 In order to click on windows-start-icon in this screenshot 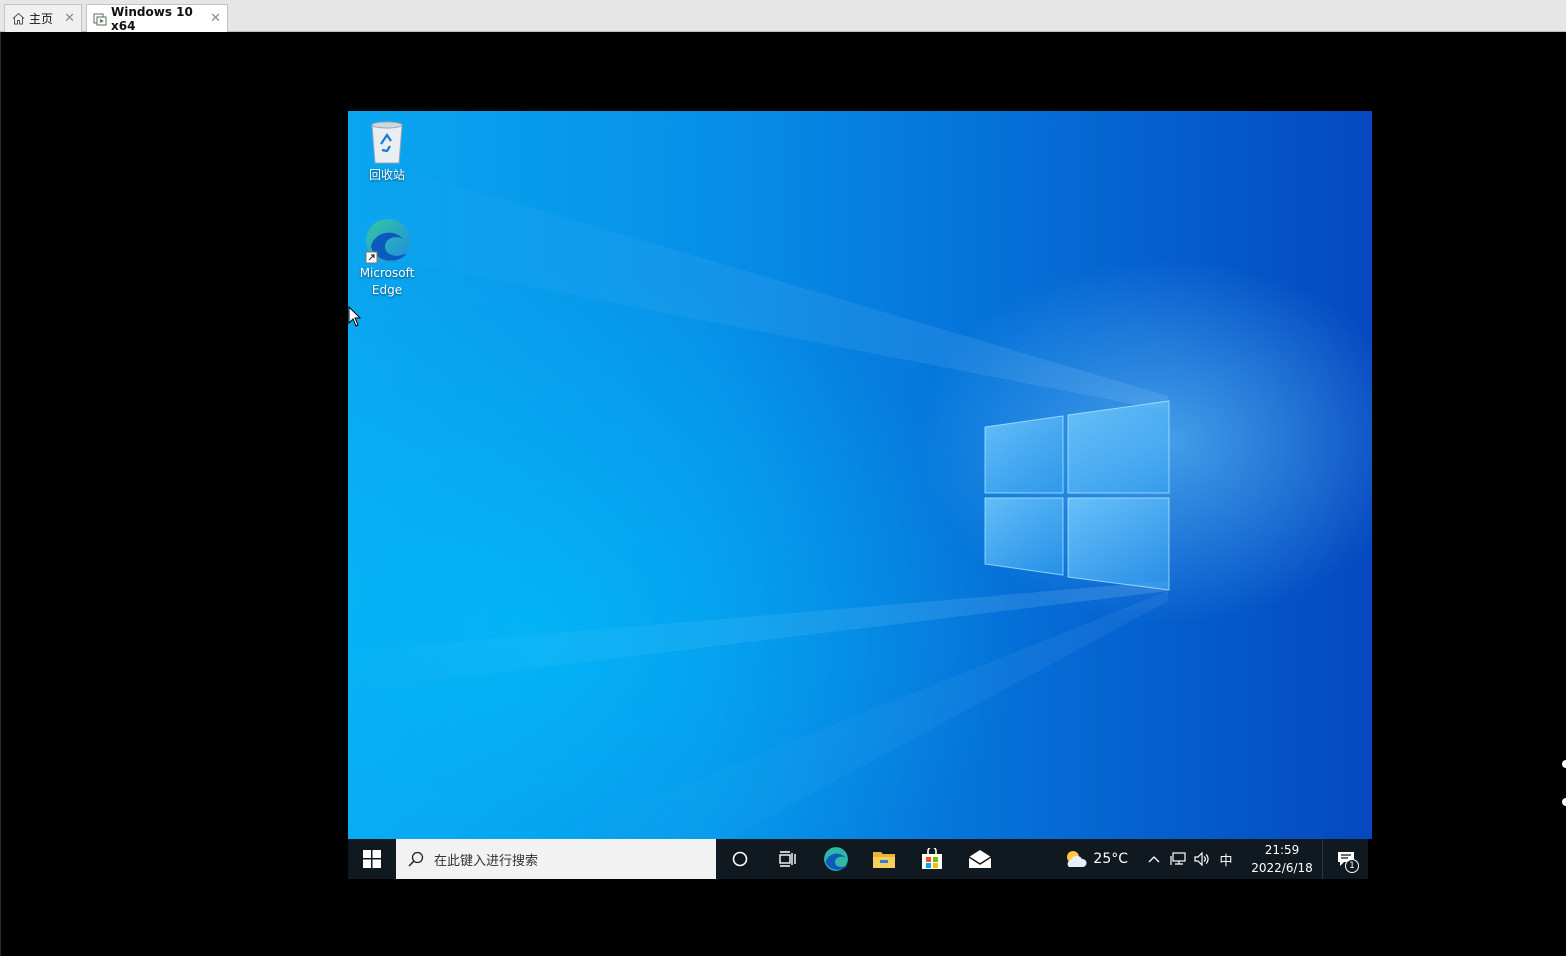, I will do `click(372, 859)`.